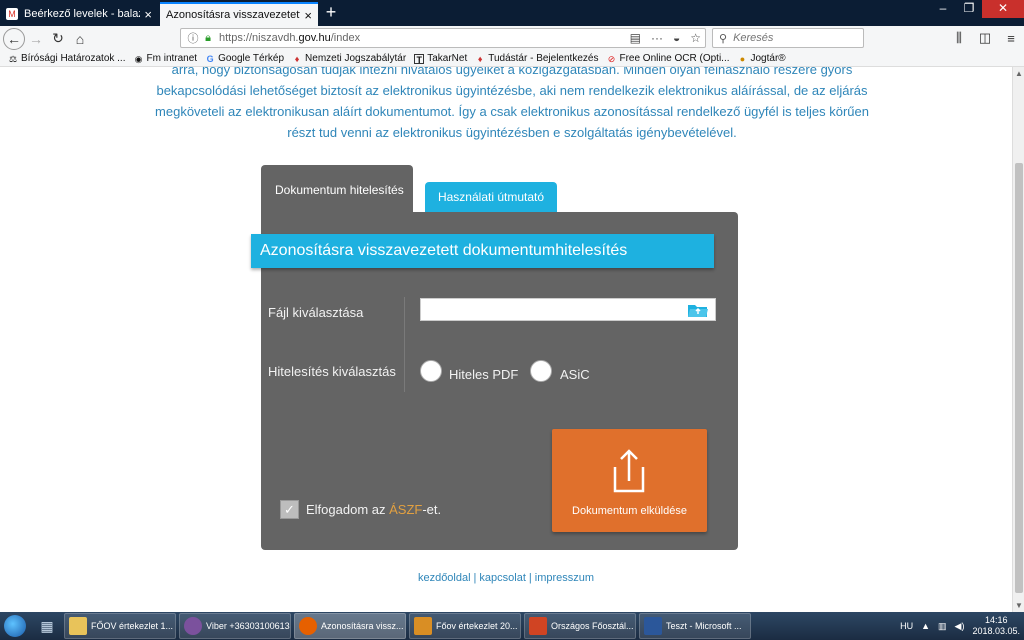  I want to click on bookmark-item: T TakarNet, so click(440, 59).